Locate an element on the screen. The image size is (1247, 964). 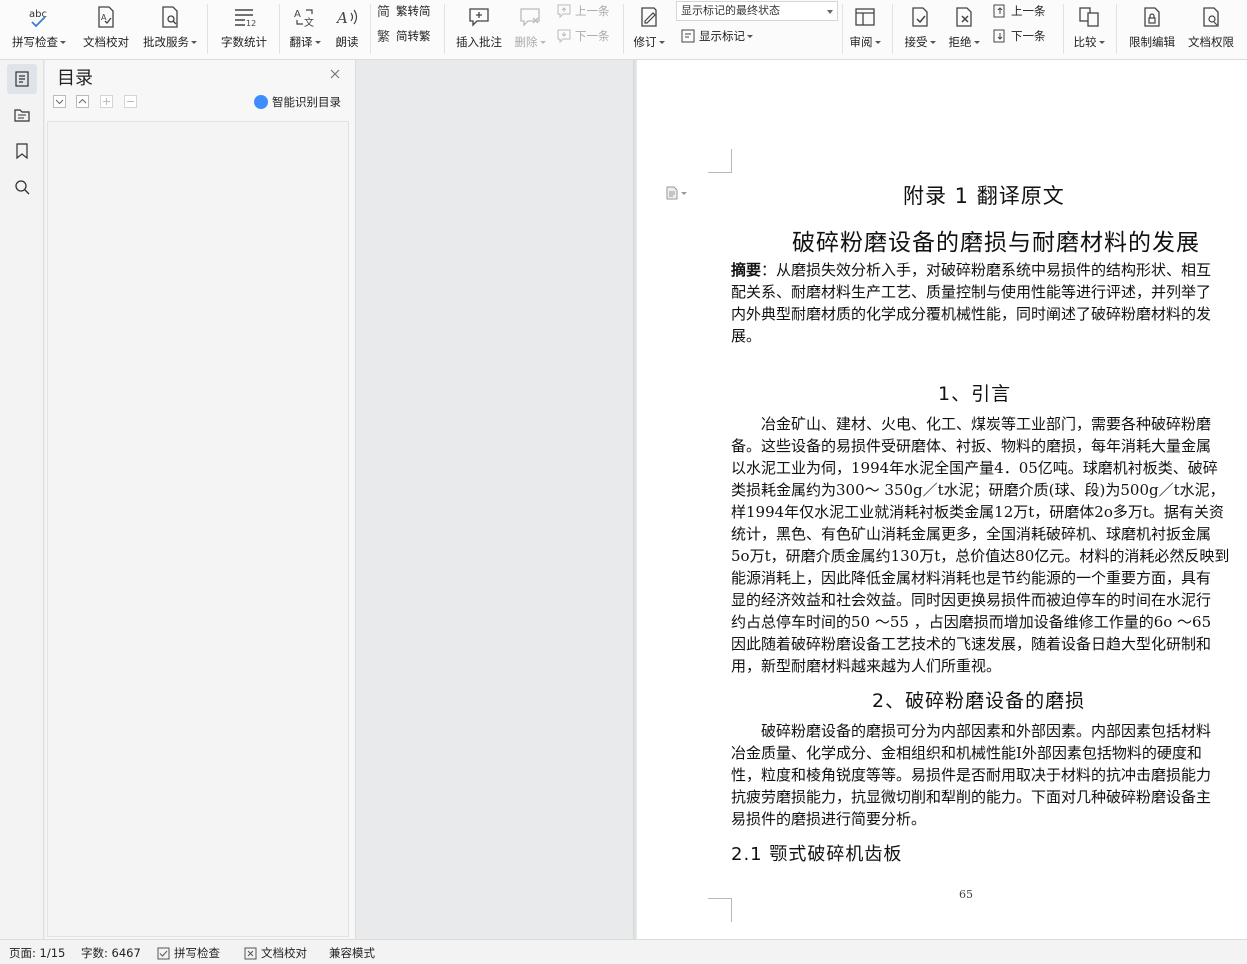
next-change-label: 下一条 is located at coordinates (1028, 36).